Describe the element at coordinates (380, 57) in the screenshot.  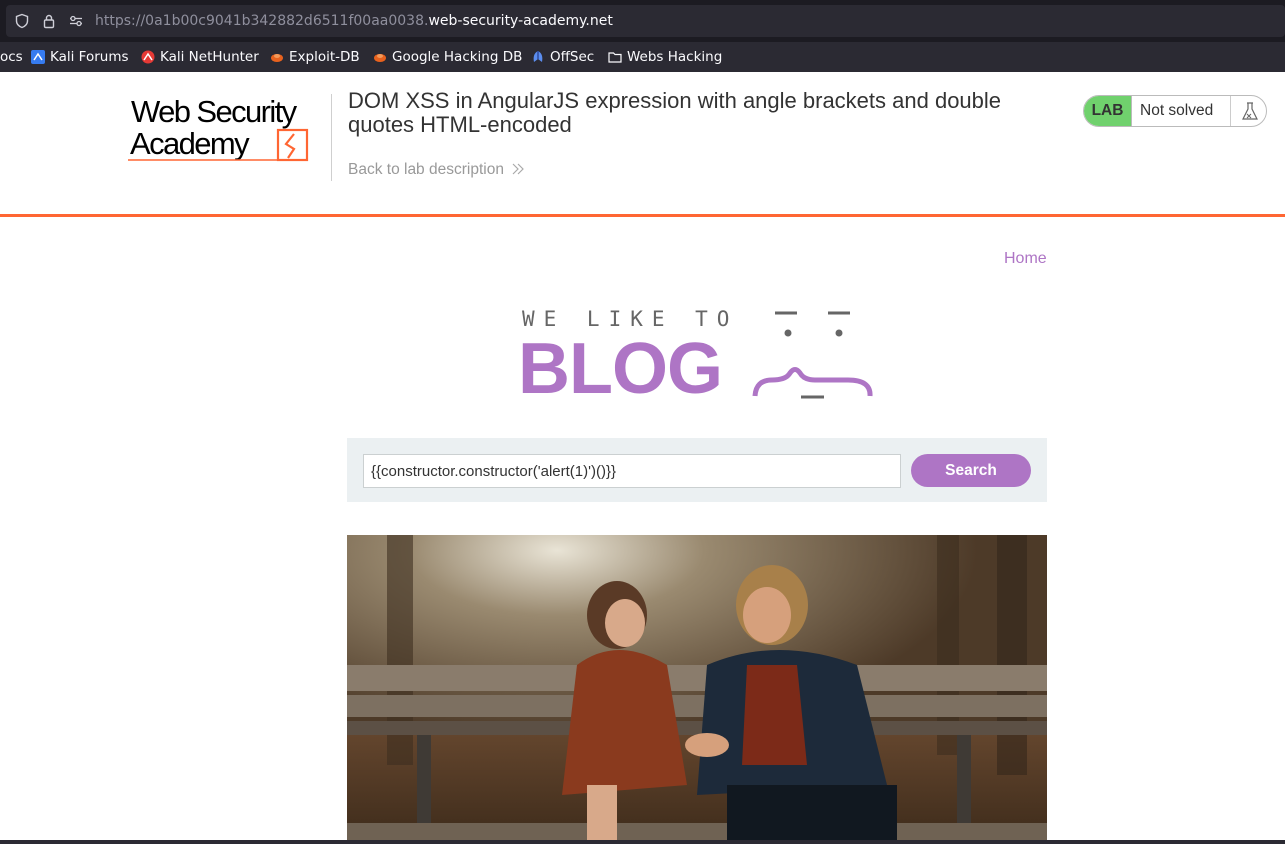
I see `google-hacking-db-icon` at that location.